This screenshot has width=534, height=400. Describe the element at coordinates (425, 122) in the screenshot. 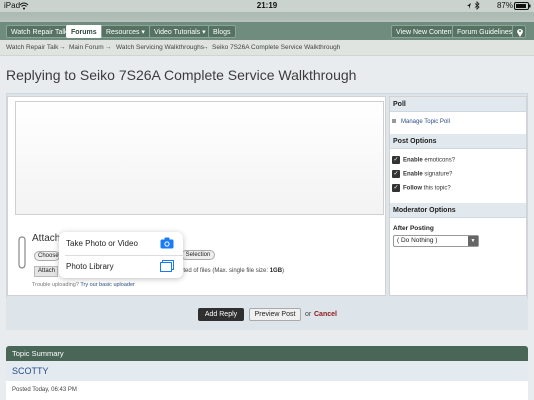

I see `manage-poll-link: Manage Topic Poll` at that location.